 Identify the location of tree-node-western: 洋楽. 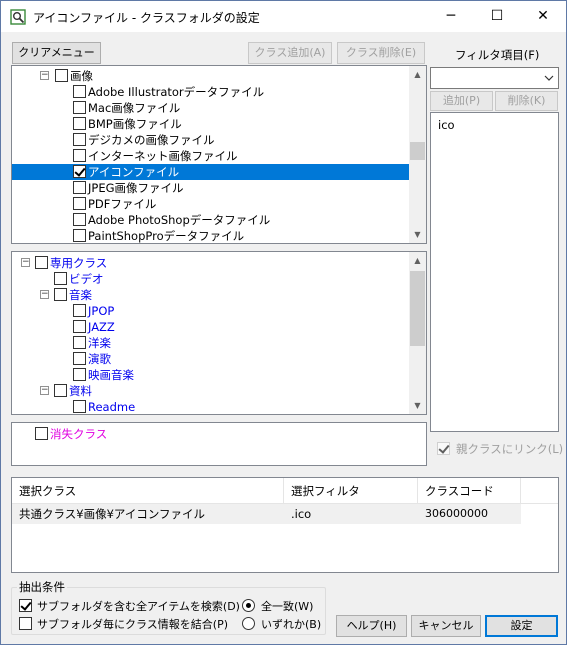
(210, 343).